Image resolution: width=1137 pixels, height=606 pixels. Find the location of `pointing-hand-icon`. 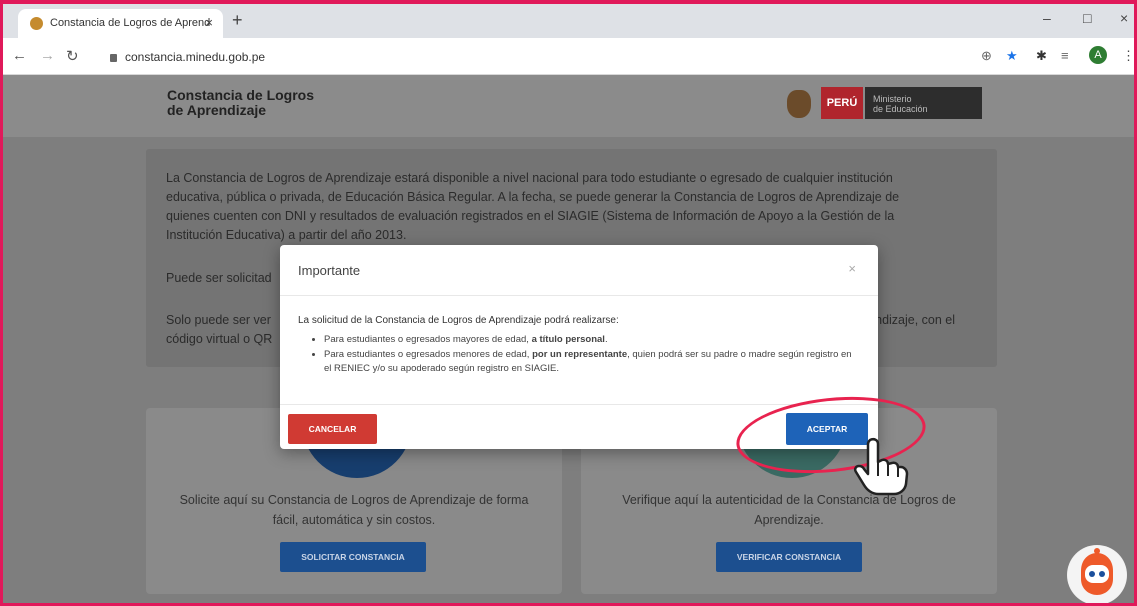

pointing-hand-icon is located at coordinates (881, 466).